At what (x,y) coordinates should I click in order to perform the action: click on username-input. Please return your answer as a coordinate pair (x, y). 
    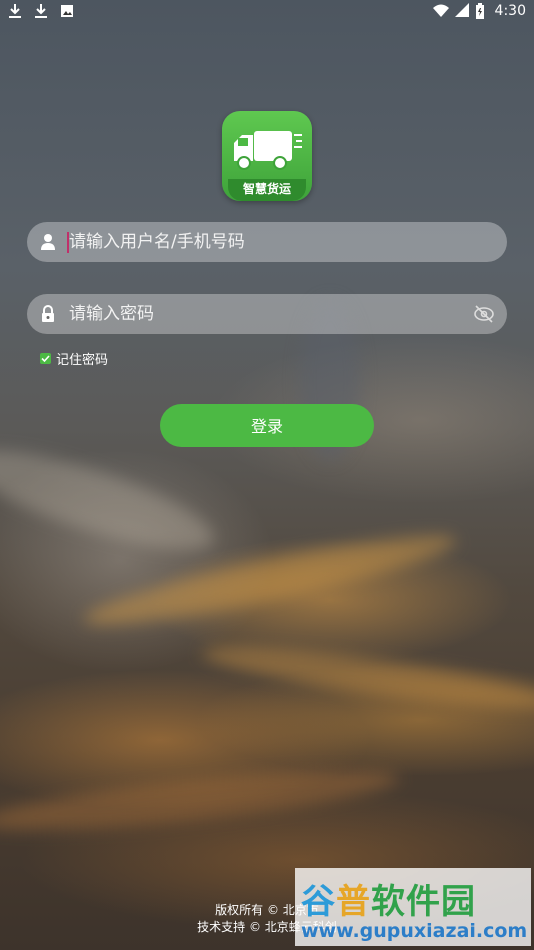
    Looking at the image, I should click on (269, 242).